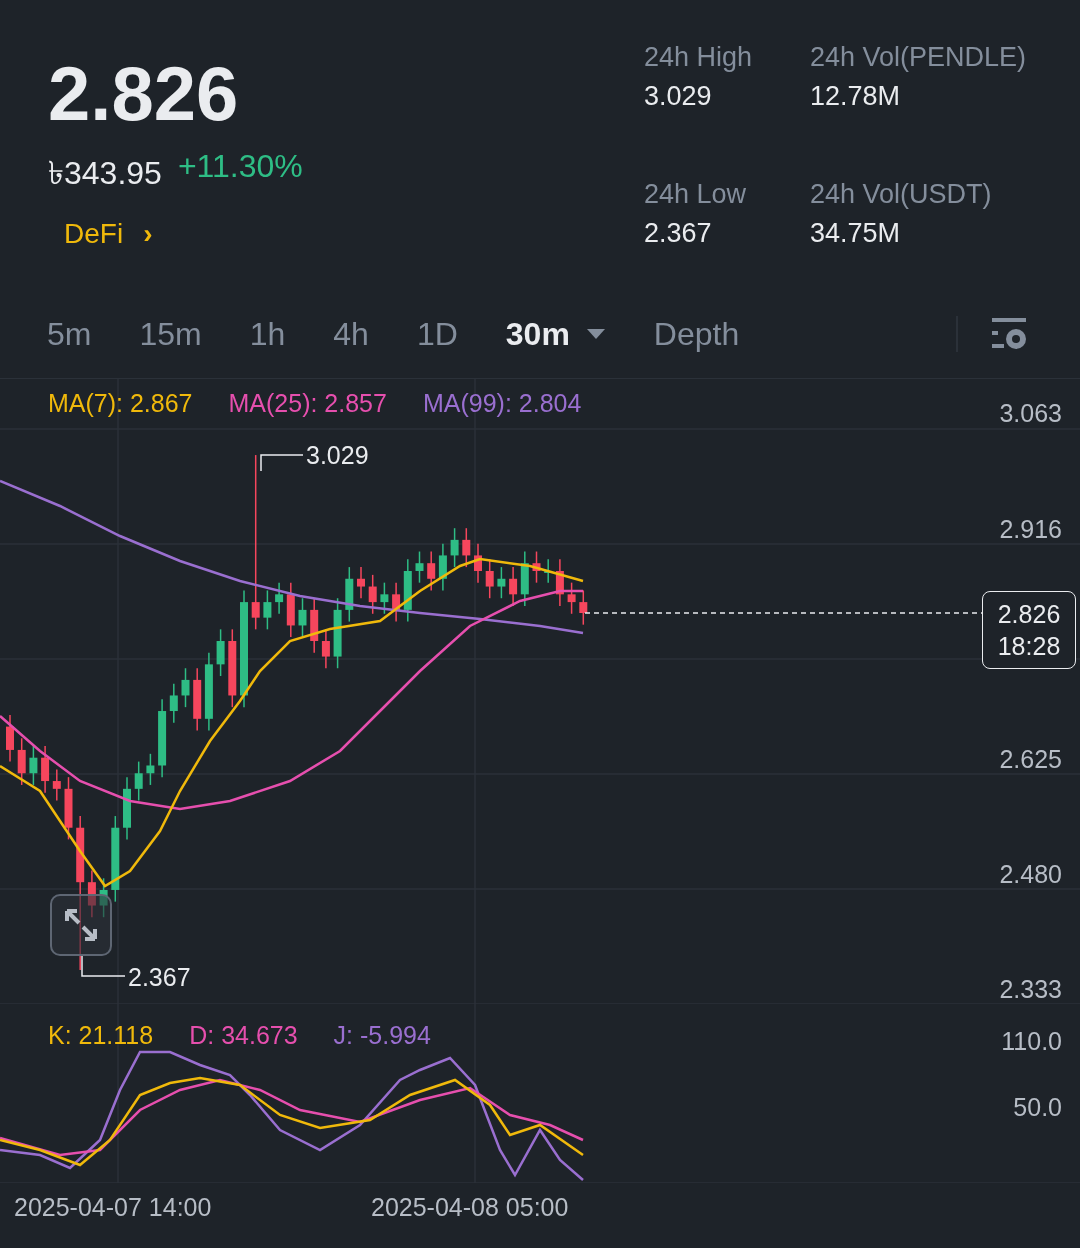  What do you see at coordinates (337, 455) in the screenshot?
I see `high-marker-label: 3.029` at bounding box center [337, 455].